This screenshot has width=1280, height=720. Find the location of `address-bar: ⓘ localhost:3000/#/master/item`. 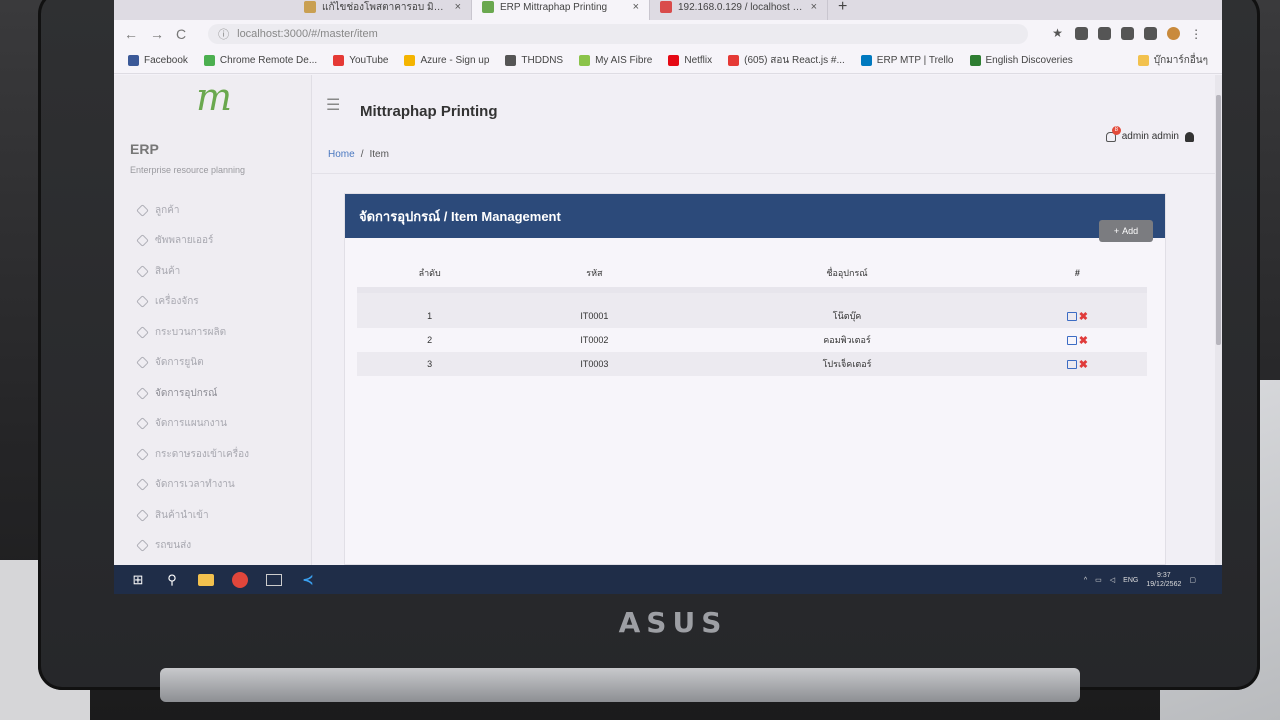

address-bar: ⓘ localhost:3000/#/master/item is located at coordinates (618, 34).